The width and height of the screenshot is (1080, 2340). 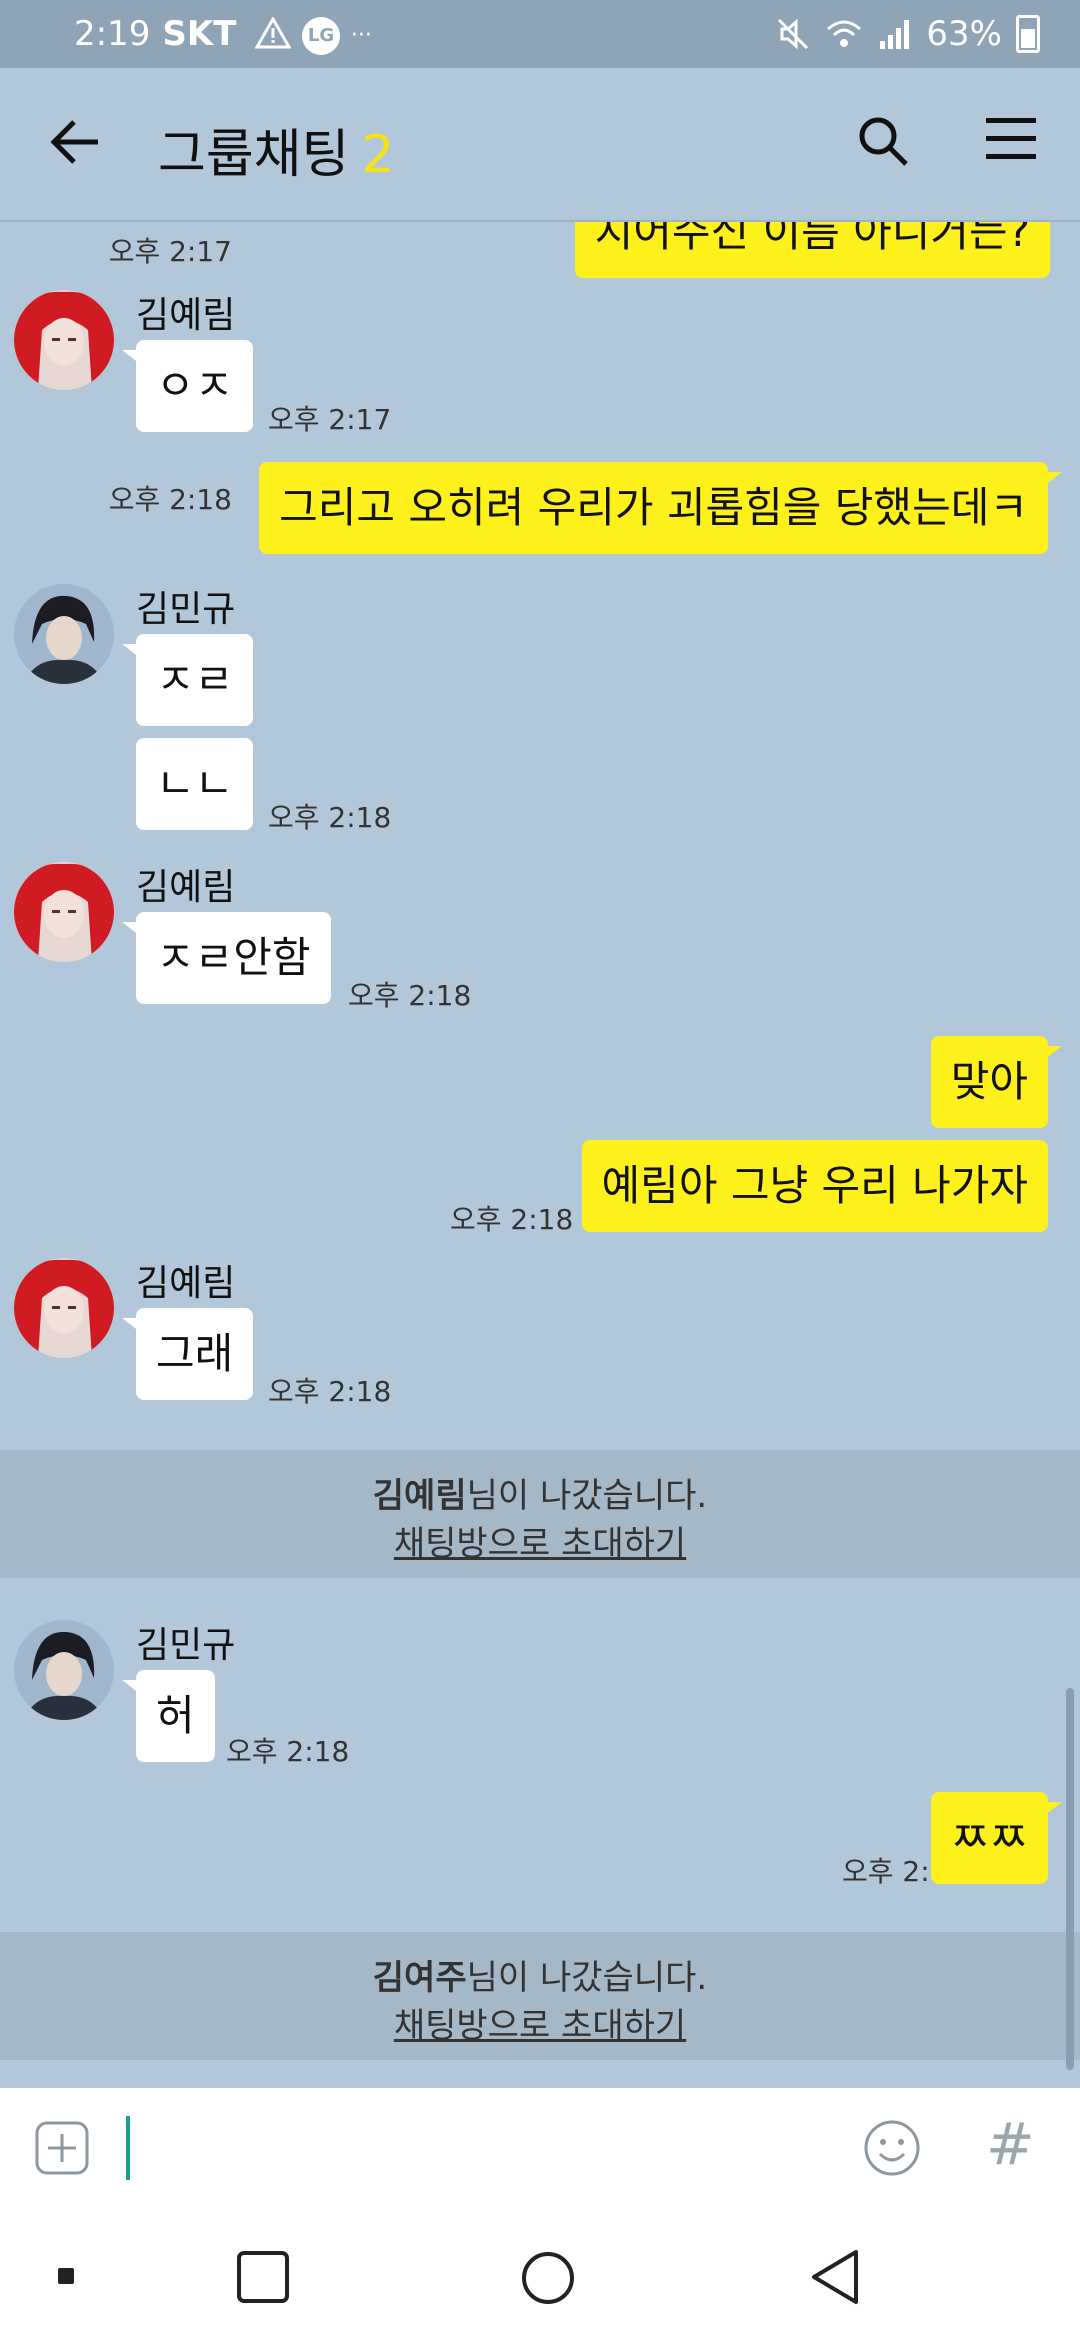 I want to click on system-notice: 김예림님이 나갔습니다. 채팅방으로 초대하기, so click(x=540, y=1514).